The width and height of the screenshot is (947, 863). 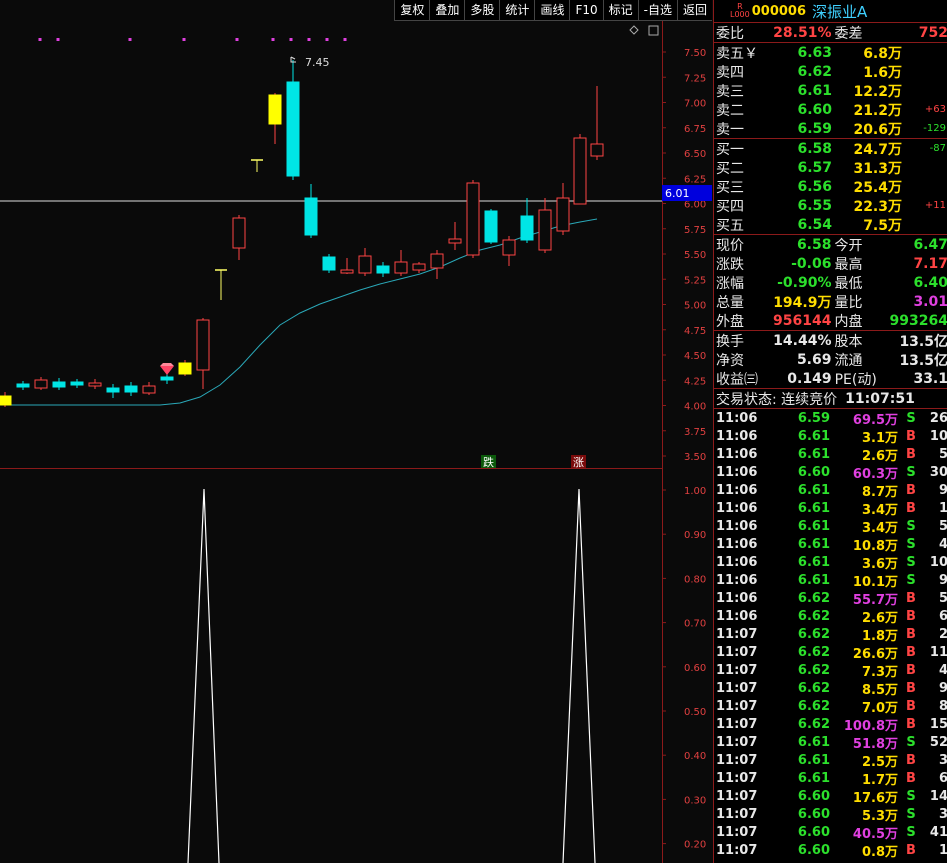 What do you see at coordinates (875, 474) in the screenshot?
I see `tick-volume: 60.3万` at bounding box center [875, 474].